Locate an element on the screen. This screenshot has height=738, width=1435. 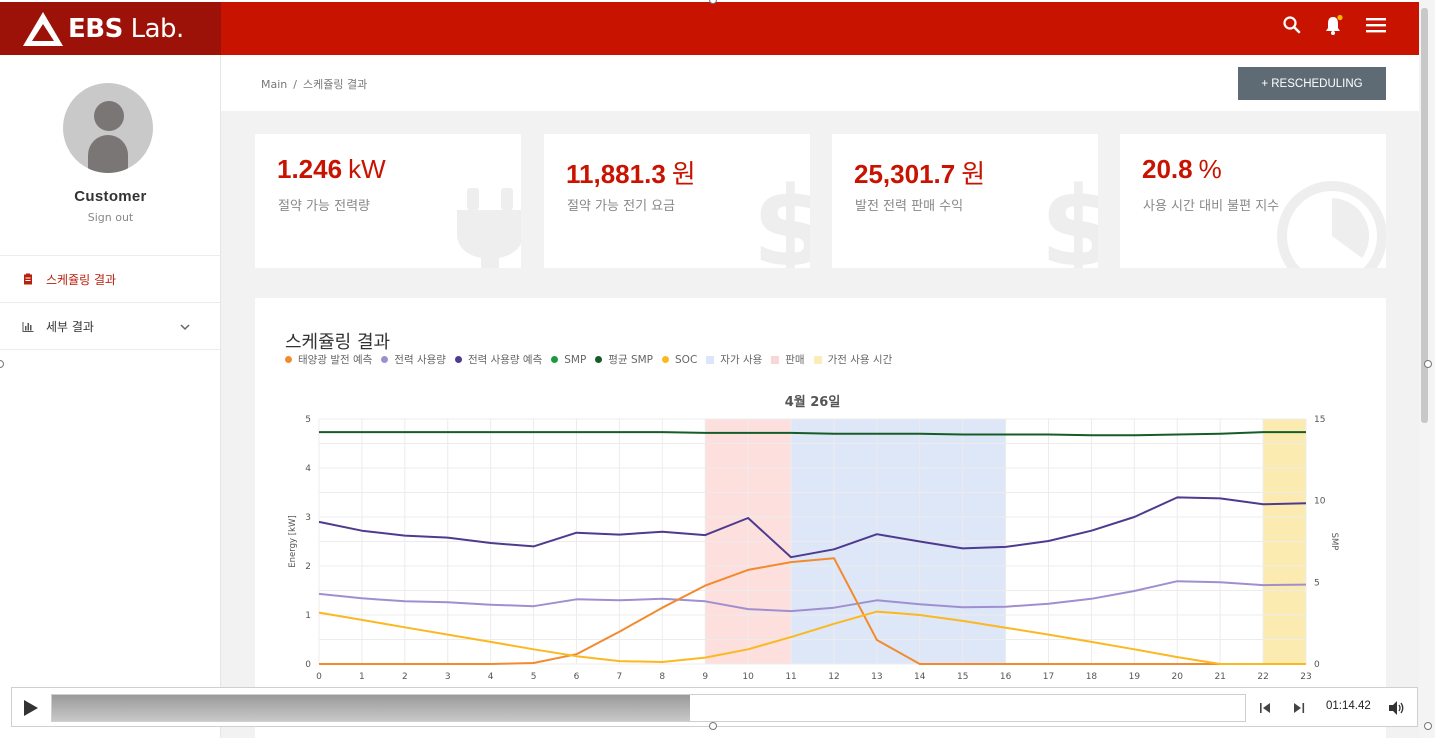
breadcrumb-main: Main is located at coordinates (274, 84).